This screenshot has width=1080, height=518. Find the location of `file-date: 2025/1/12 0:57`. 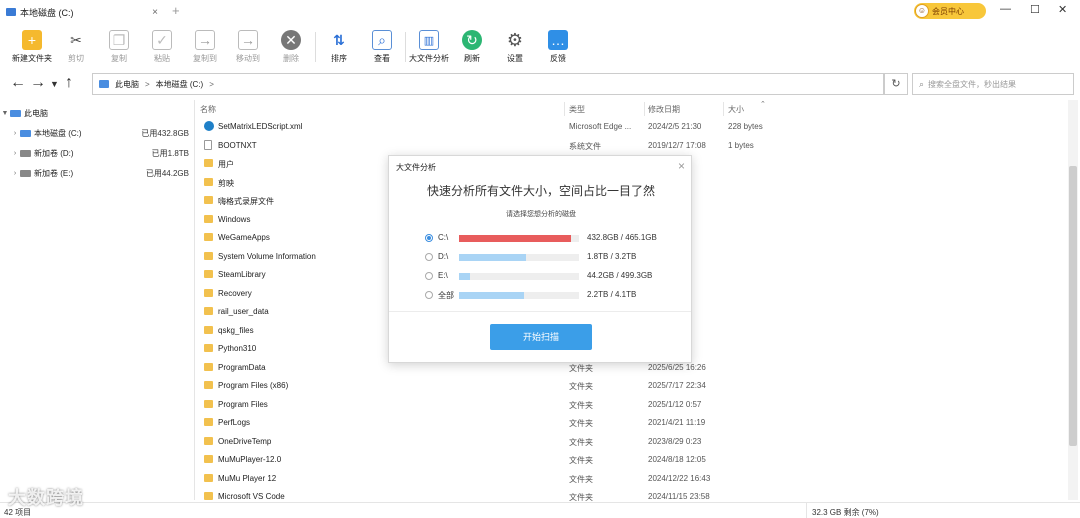

file-date: 2025/1/12 0:57 is located at coordinates (675, 404).